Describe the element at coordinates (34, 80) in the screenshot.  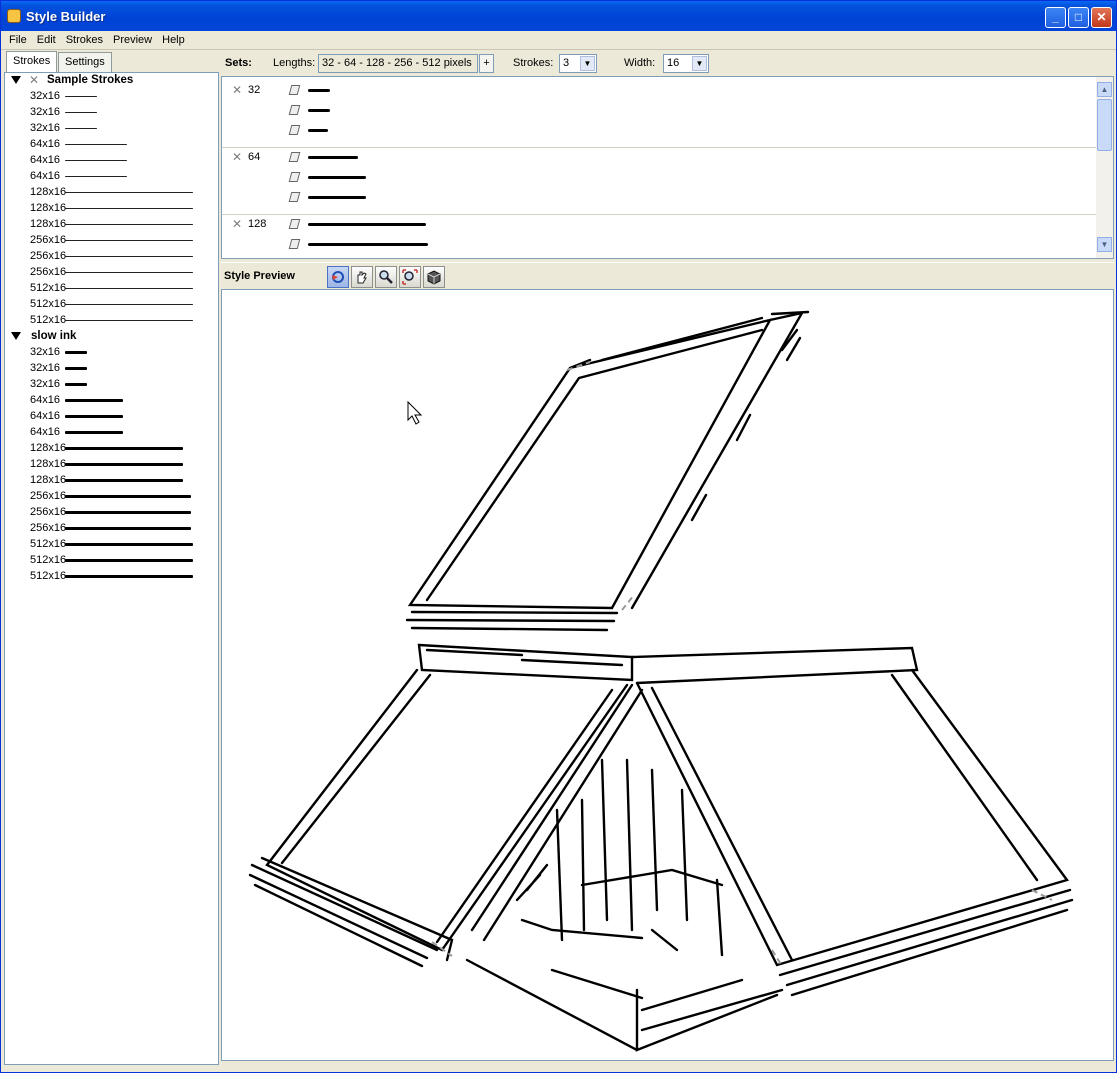
I see `close-icon: ✕` at that location.